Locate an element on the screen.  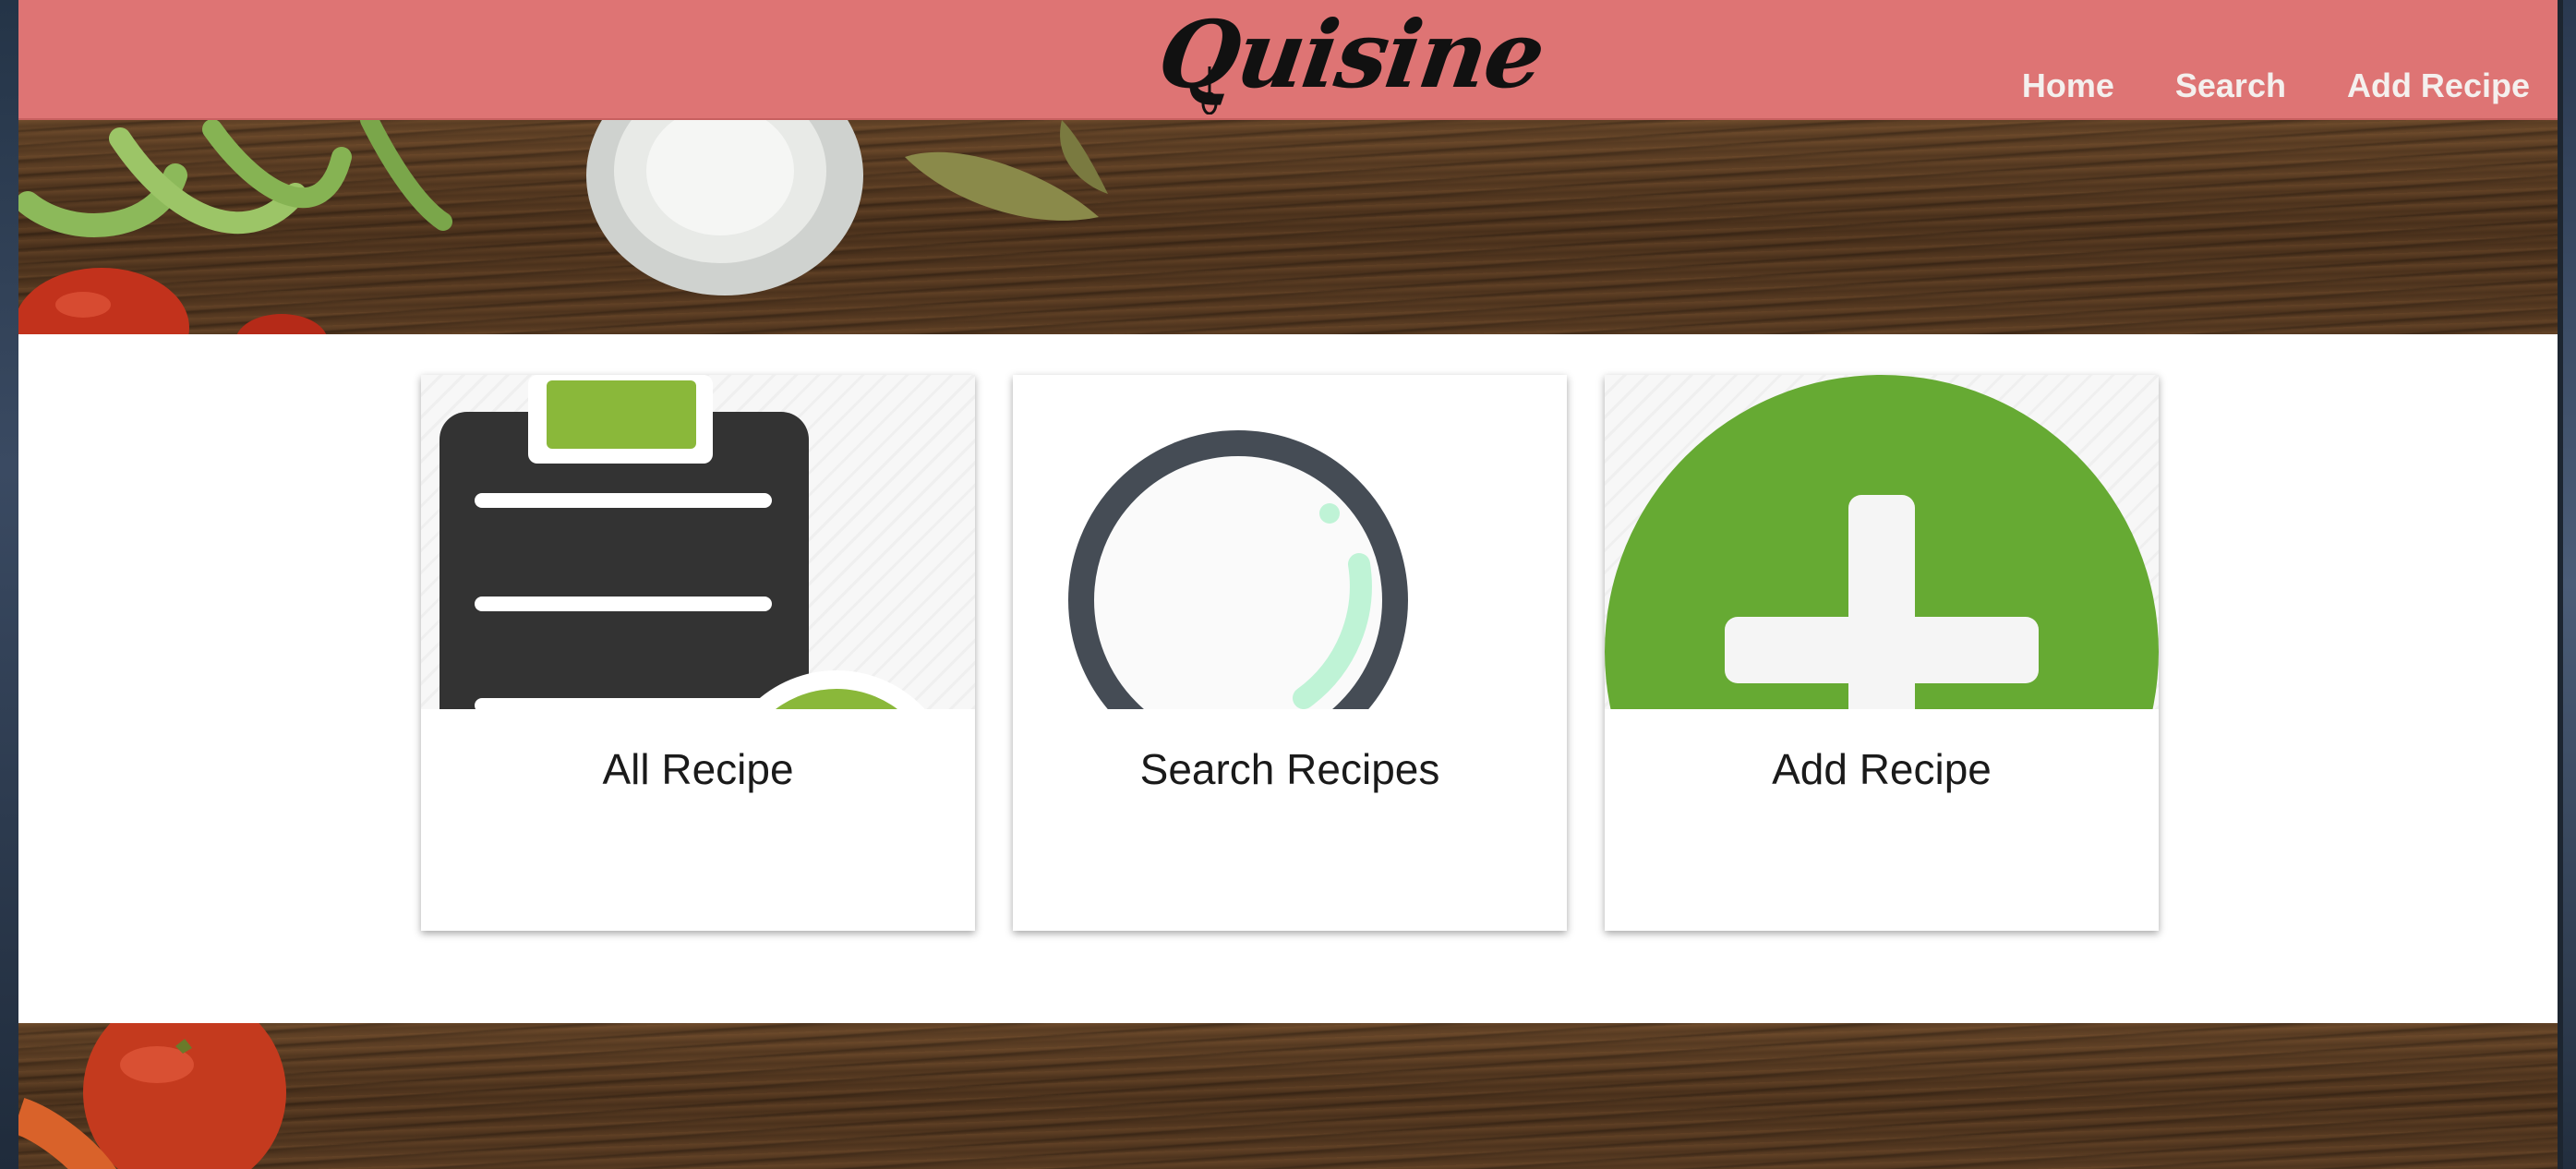
card-add-recipe-image is located at coordinates (1882, 542).